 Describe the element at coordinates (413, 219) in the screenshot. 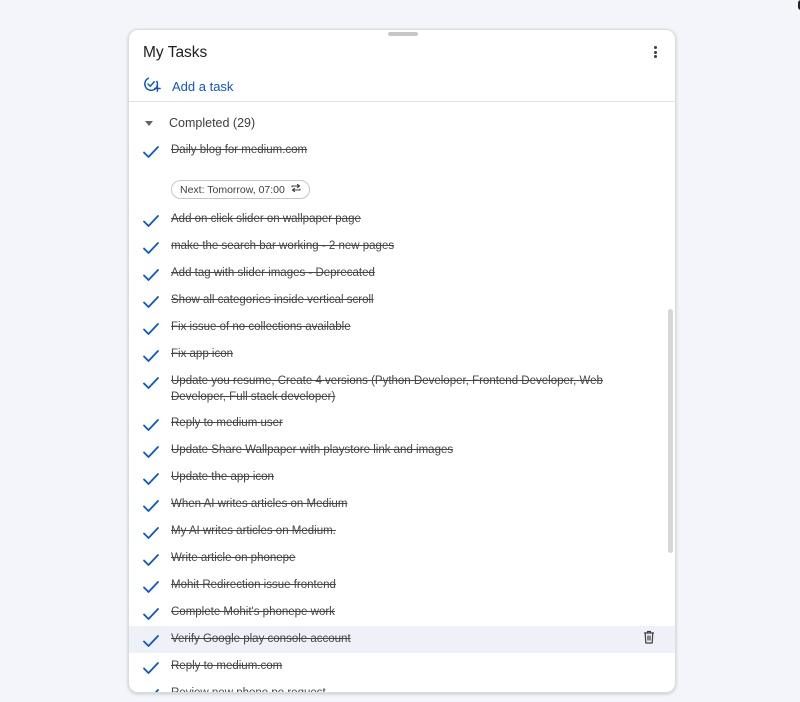

I see `task-title: Add on click slider on wallpaper page` at that location.